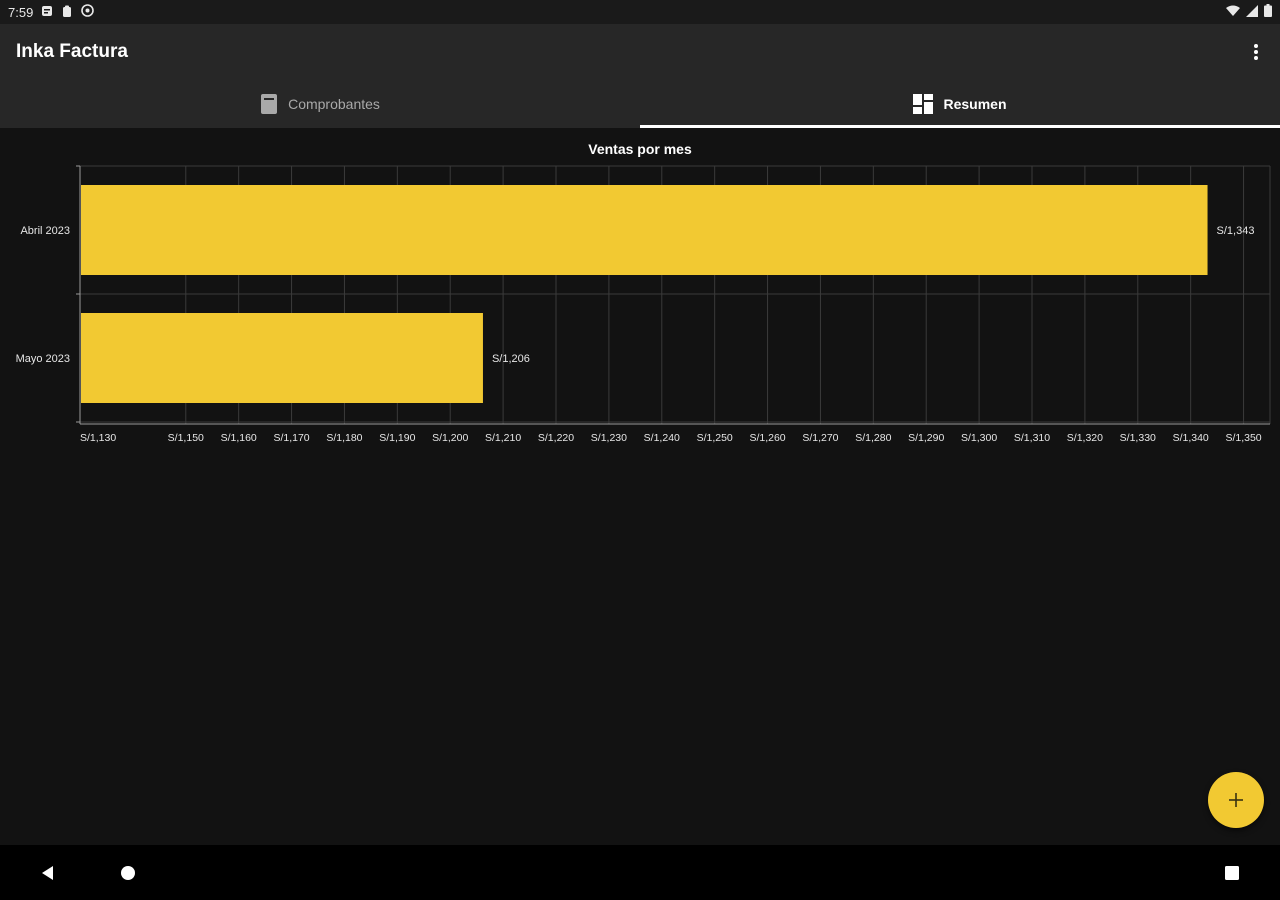 This screenshot has height=900, width=1280. Describe the element at coordinates (975, 104) in the screenshot. I see `tab-label-resumen: Resumen` at that location.